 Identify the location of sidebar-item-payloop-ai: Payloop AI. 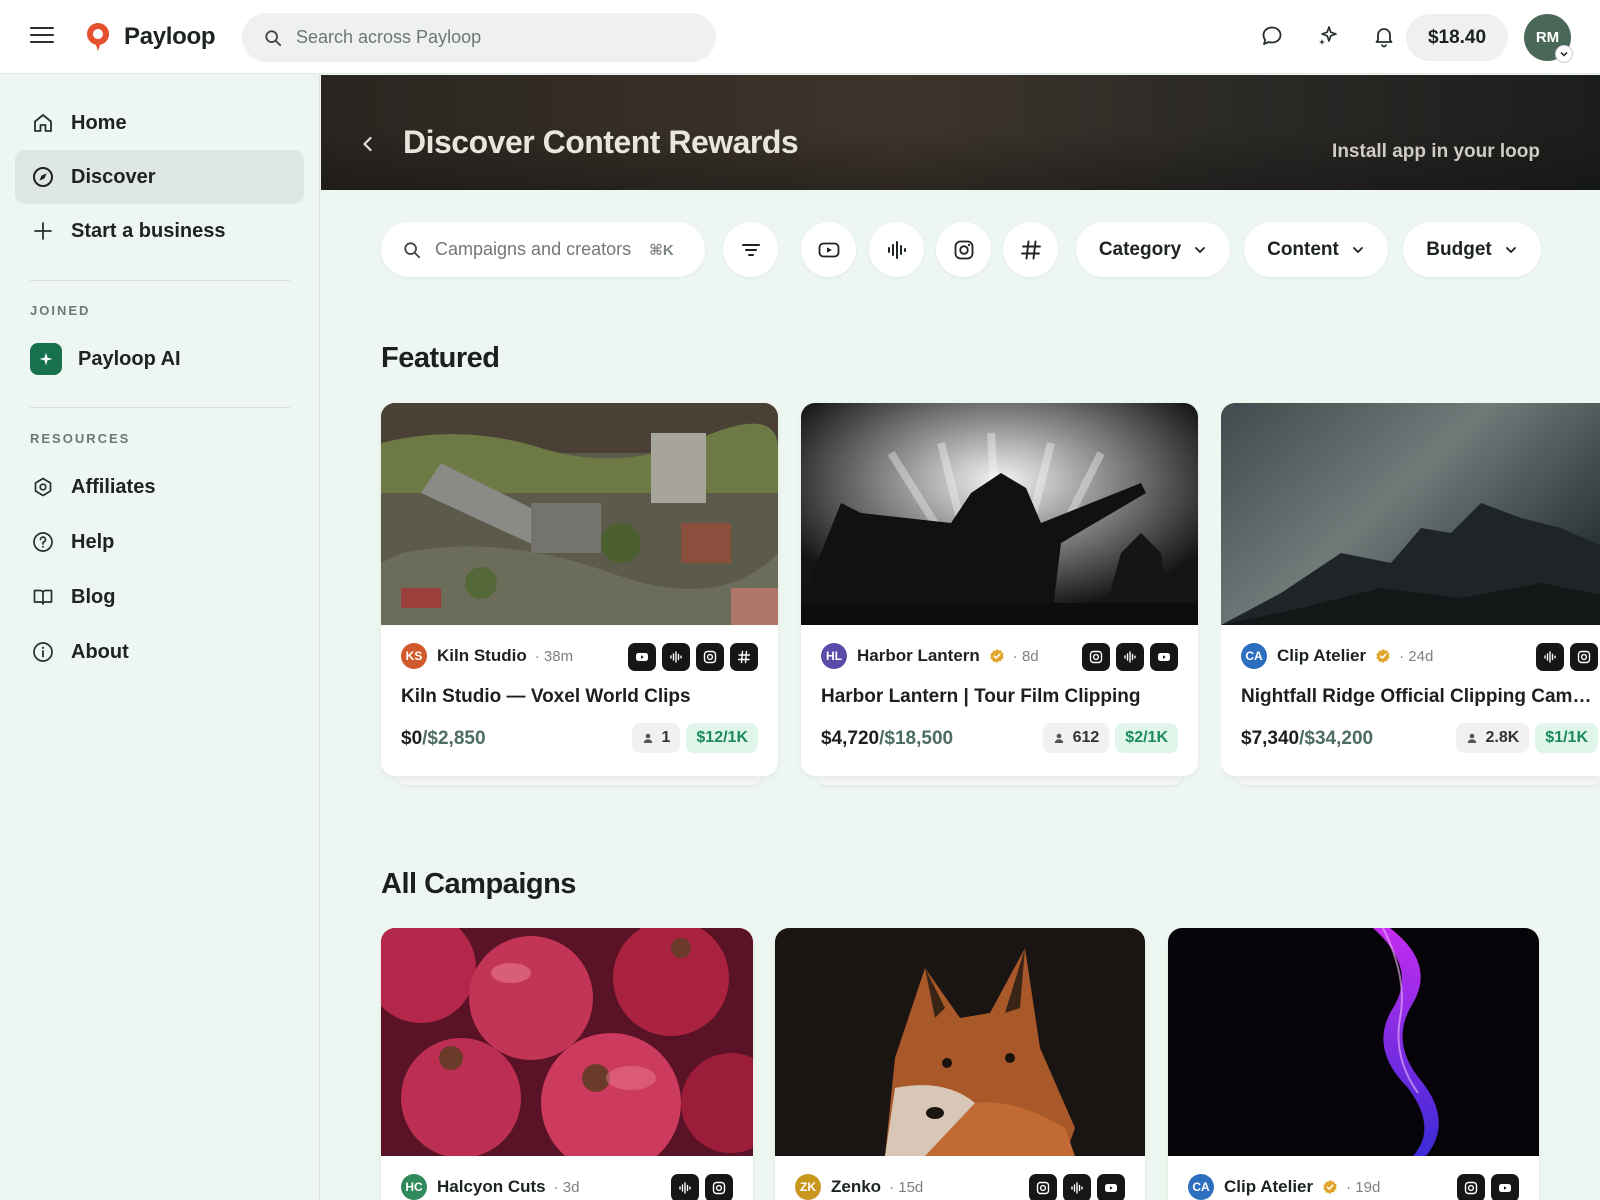
(105, 359).